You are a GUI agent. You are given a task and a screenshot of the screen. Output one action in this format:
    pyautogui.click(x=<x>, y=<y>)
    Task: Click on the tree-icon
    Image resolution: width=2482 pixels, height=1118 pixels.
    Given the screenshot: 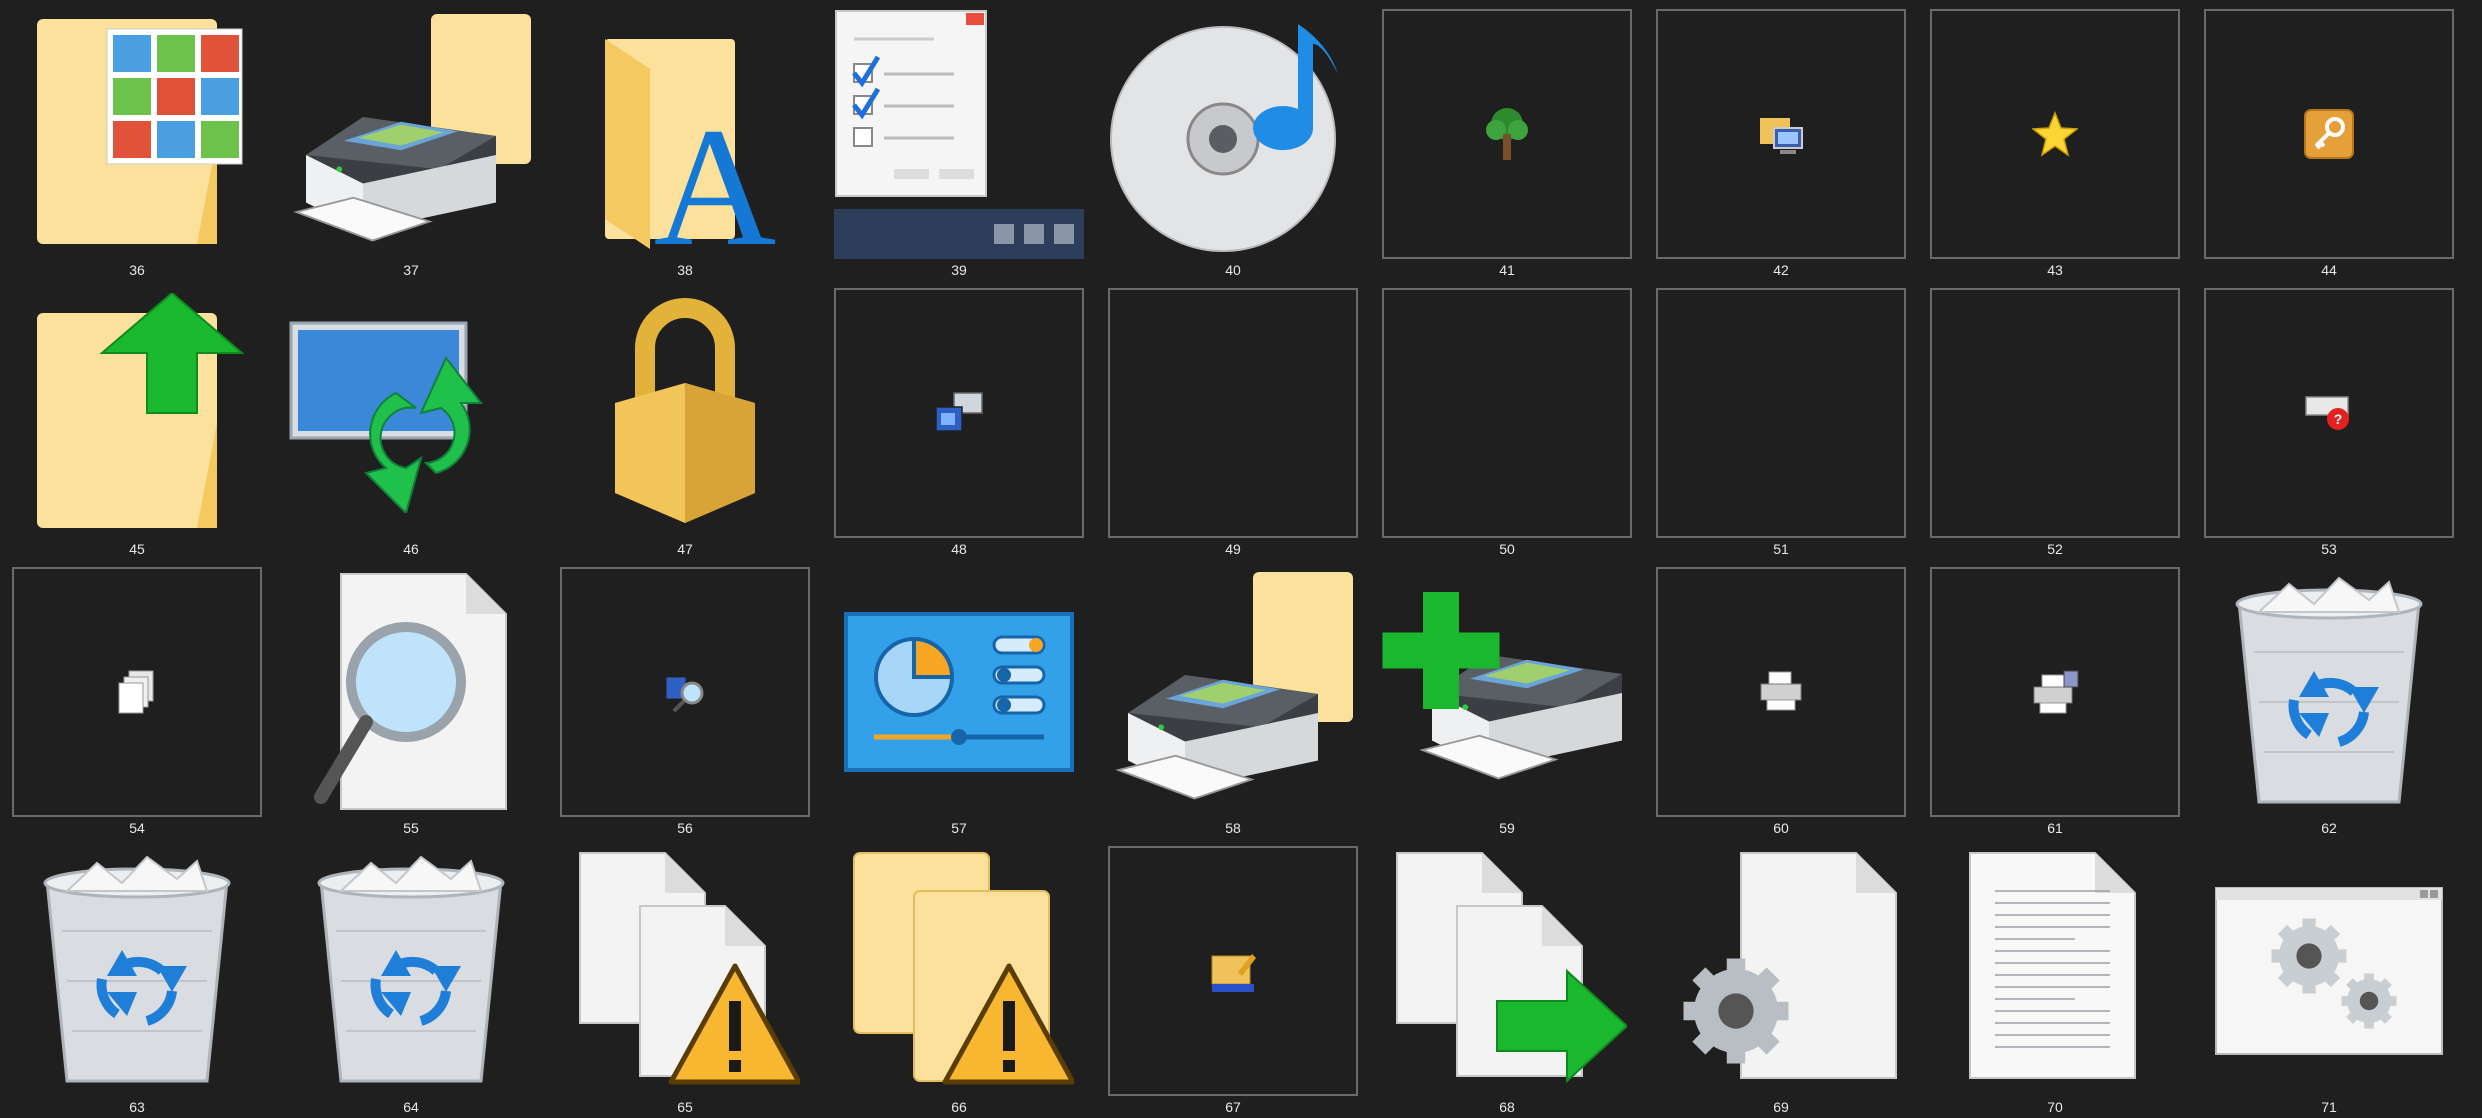 What is the action you would take?
    pyautogui.click(x=1507, y=134)
    